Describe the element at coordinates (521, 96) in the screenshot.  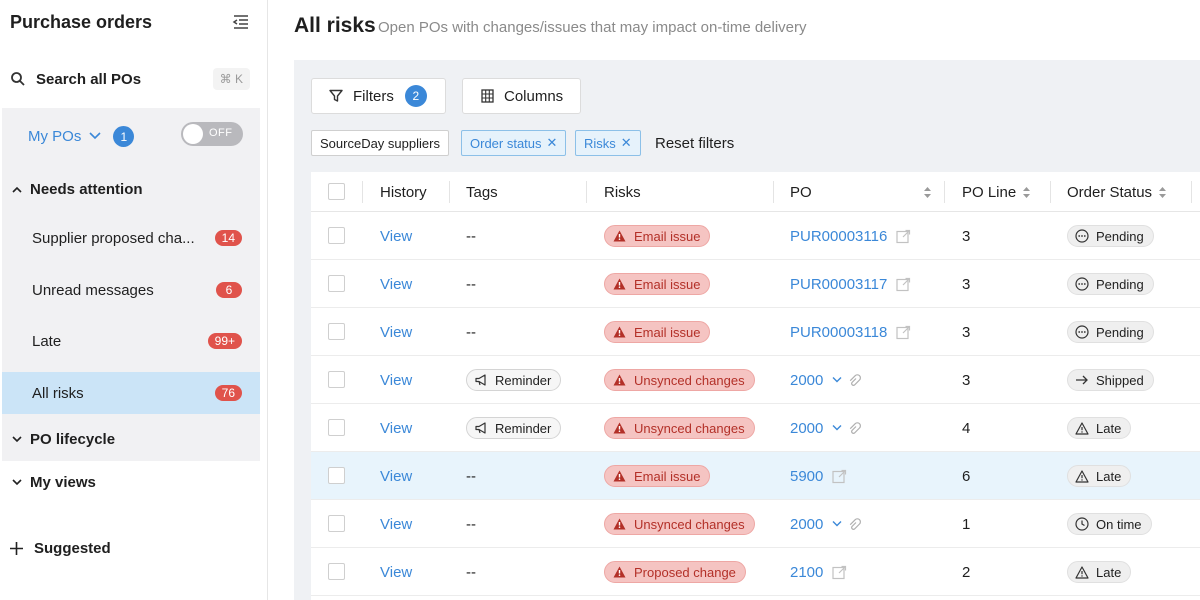
I see `columns-button: Columns` at that location.